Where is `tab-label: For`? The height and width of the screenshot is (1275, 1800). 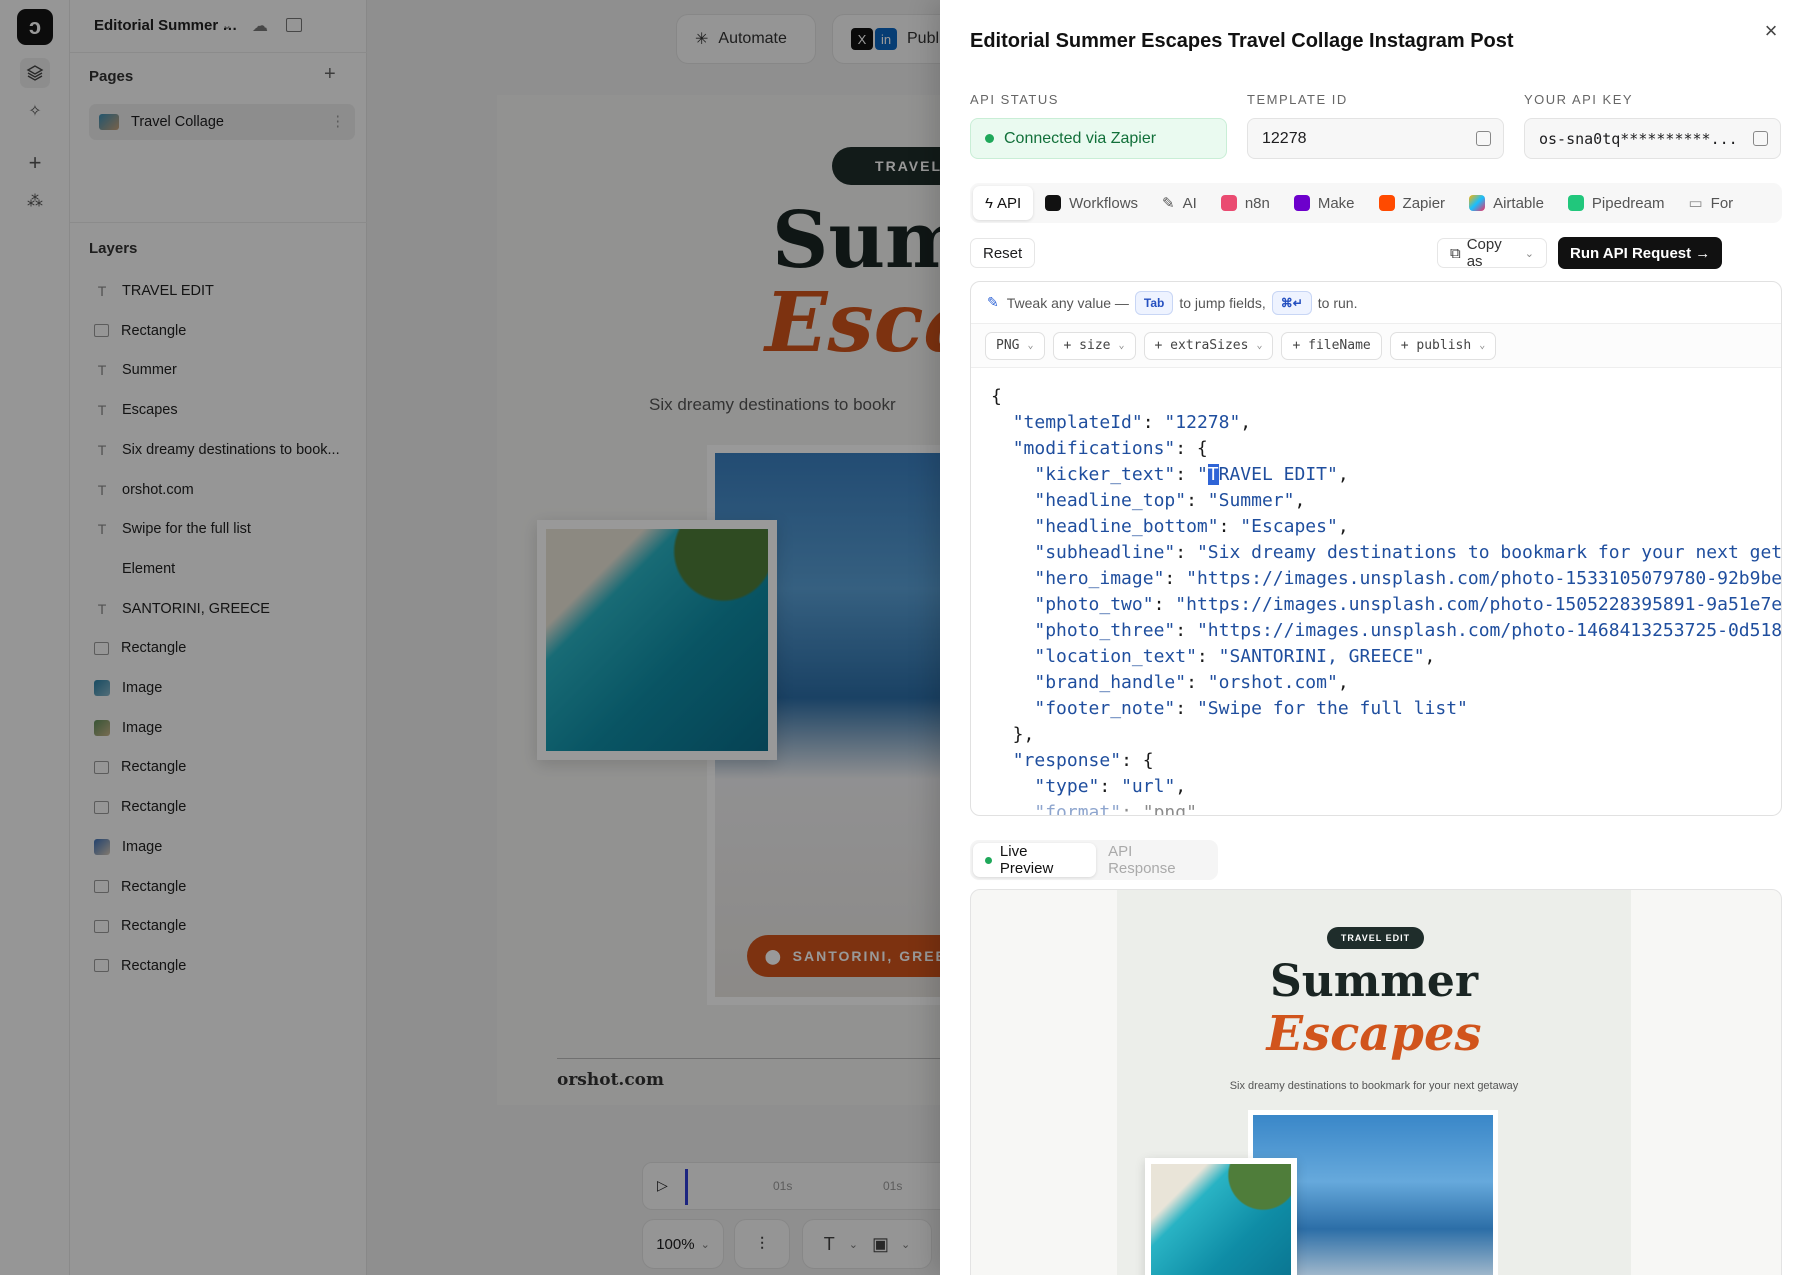 tab-label: For is located at coordinates (1722, 203).